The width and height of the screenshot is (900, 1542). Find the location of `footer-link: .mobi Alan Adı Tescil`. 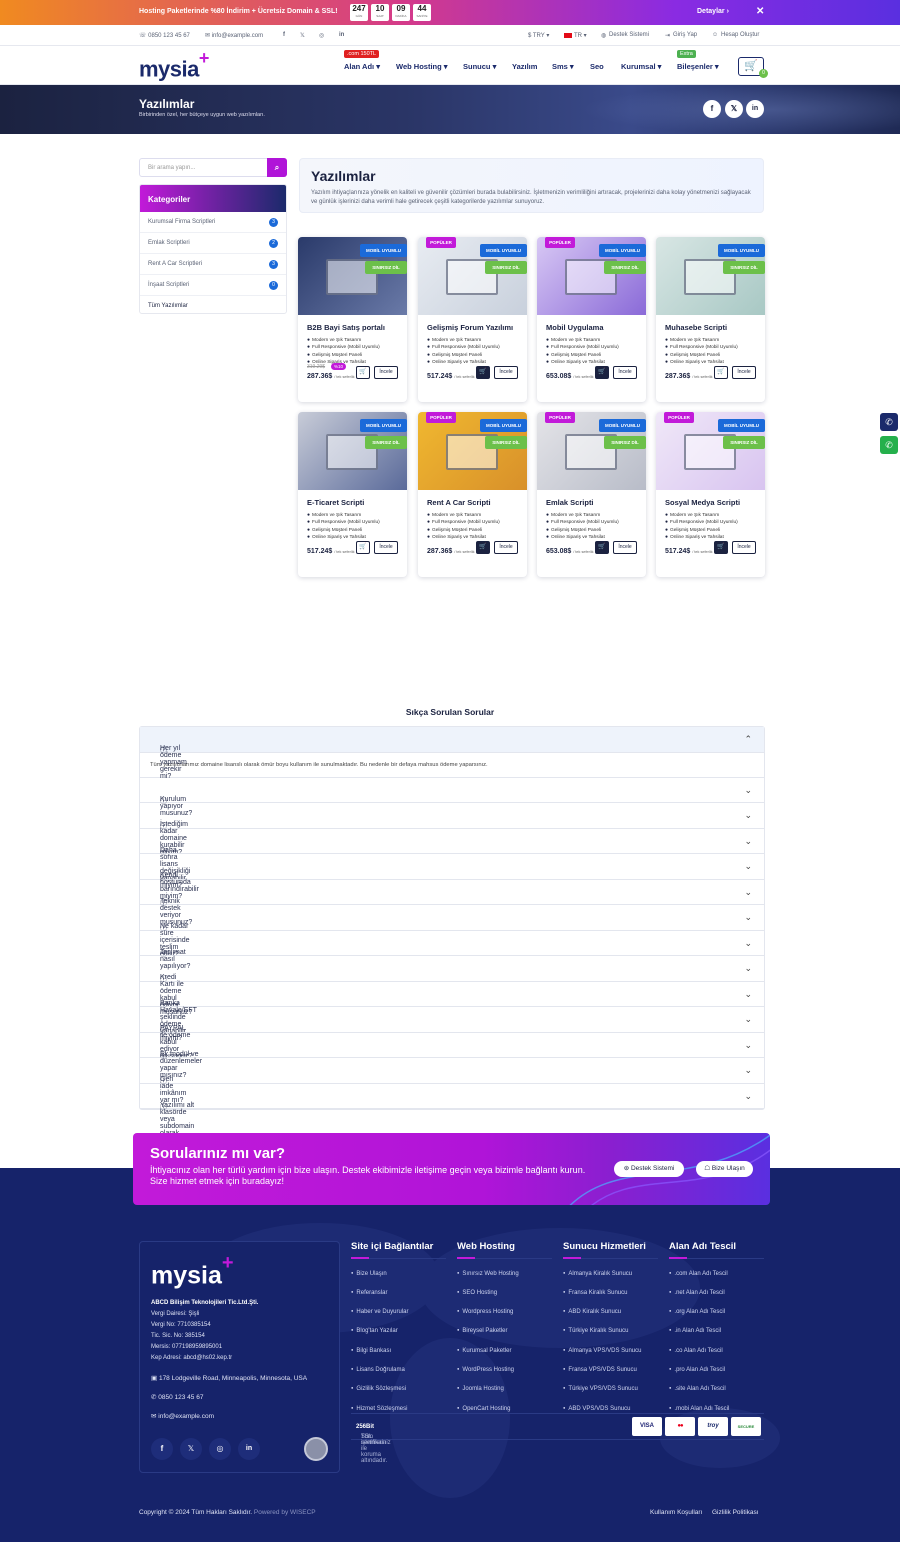

footer-link: .mobi Alan Adı Tescil is located at coordinates (716, 1409).